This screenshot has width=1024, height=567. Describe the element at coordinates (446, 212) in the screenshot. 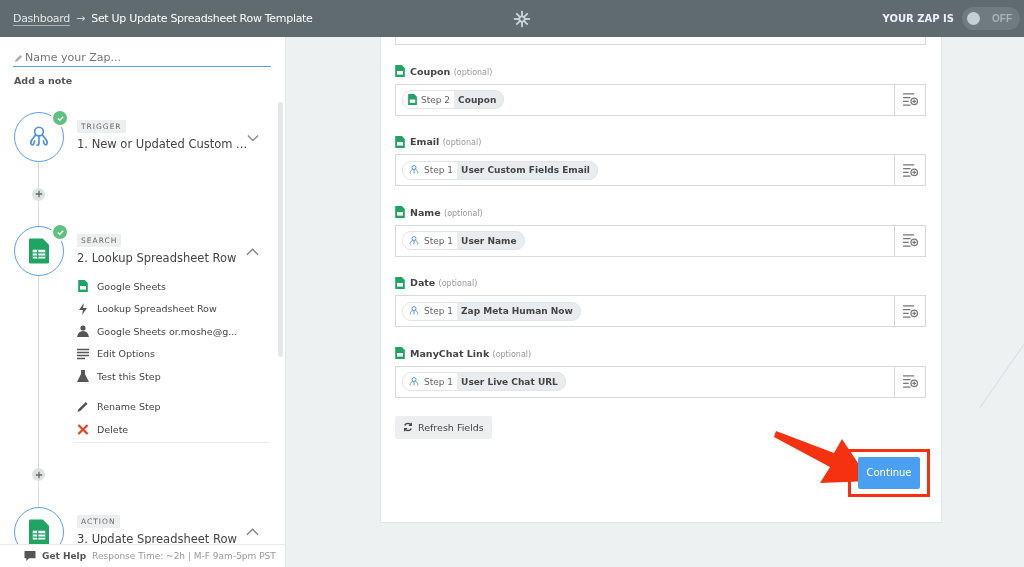

I see `field-label: Name (optional)` at that location.